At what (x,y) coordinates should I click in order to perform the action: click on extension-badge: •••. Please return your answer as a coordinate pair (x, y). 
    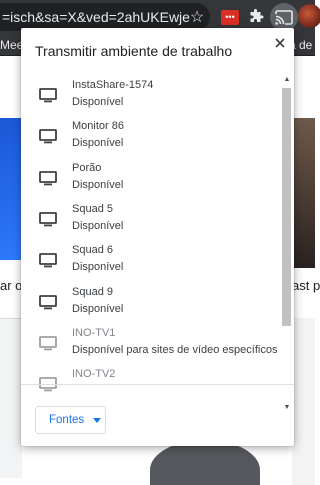
    Looking at the image, I should click on (230, 17).